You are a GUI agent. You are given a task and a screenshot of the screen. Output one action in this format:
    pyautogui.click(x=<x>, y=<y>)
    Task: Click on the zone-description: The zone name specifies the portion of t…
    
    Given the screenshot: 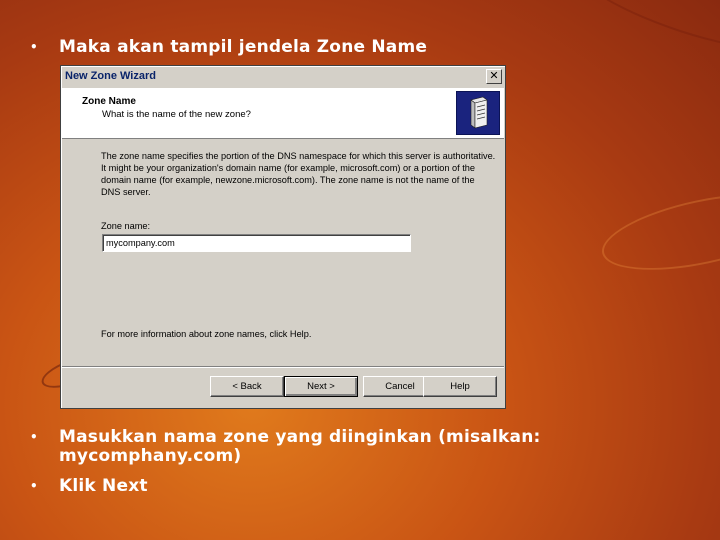 What is the action you would take?
    pyautogui.click(x=298, y=174)
    